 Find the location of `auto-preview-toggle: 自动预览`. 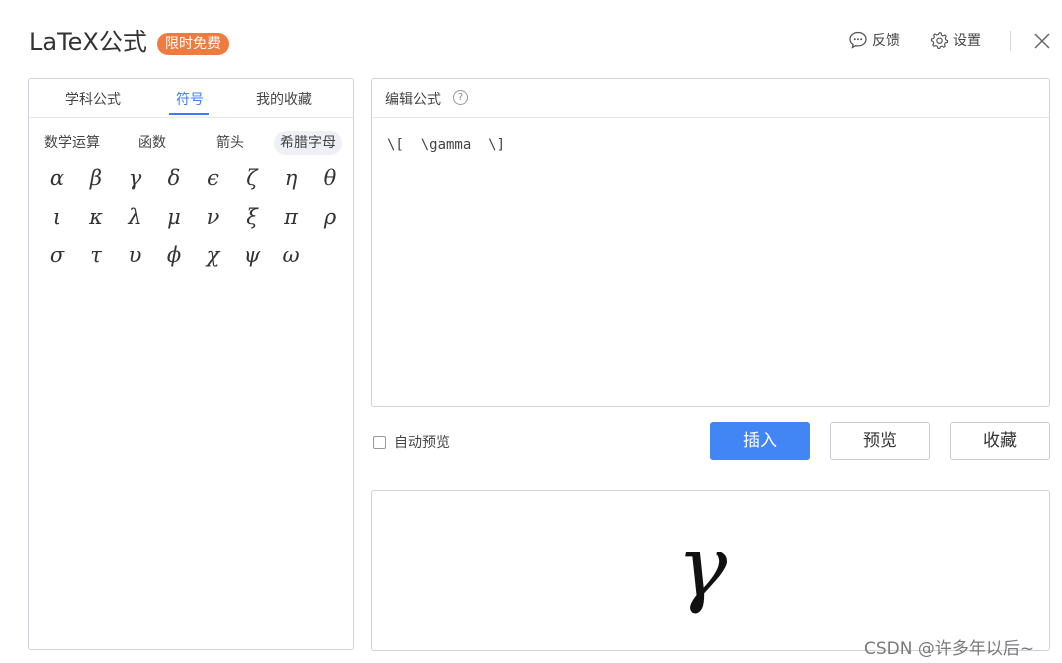

auto-preview-toggle: 自动预览 is located at coordinates (411, 442).